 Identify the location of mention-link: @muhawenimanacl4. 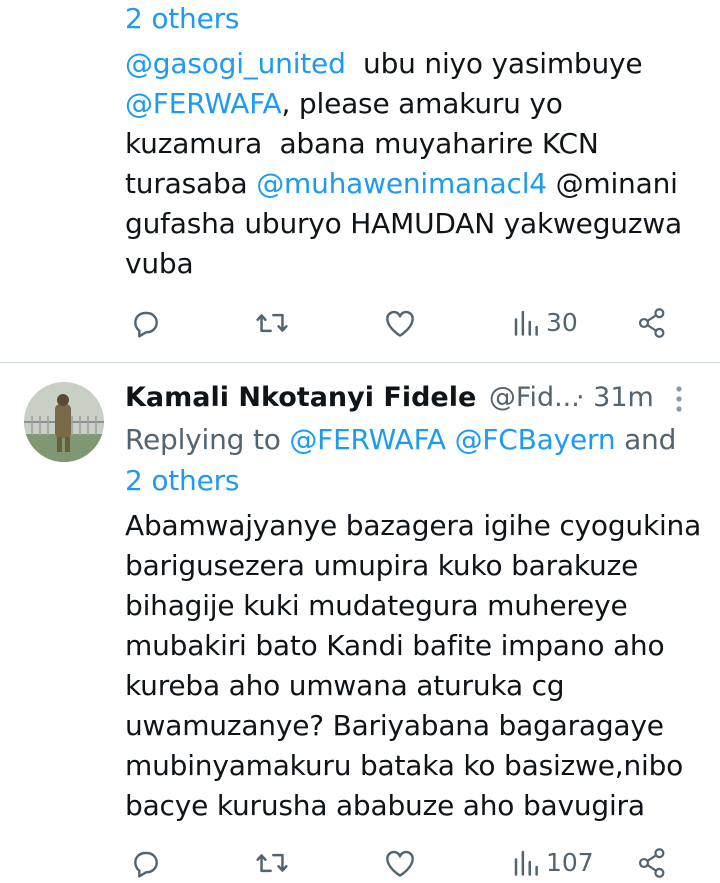
(401, 183).